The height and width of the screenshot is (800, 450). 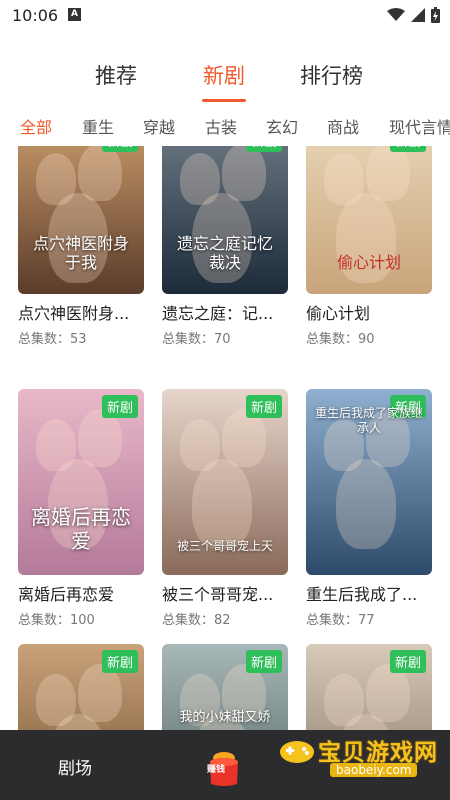 I want to click on nav-theater: 剧场, so click(x=75, y=766).